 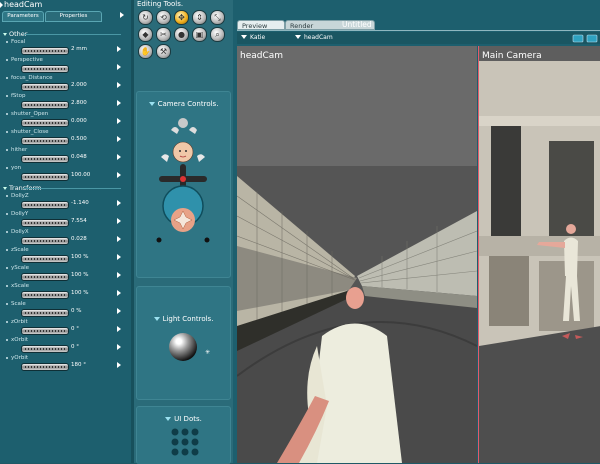 What do you see at coordinates (27, 60) in the screenshot?
I see `parameter-label: Perspective` at bounding box center [27, 60].